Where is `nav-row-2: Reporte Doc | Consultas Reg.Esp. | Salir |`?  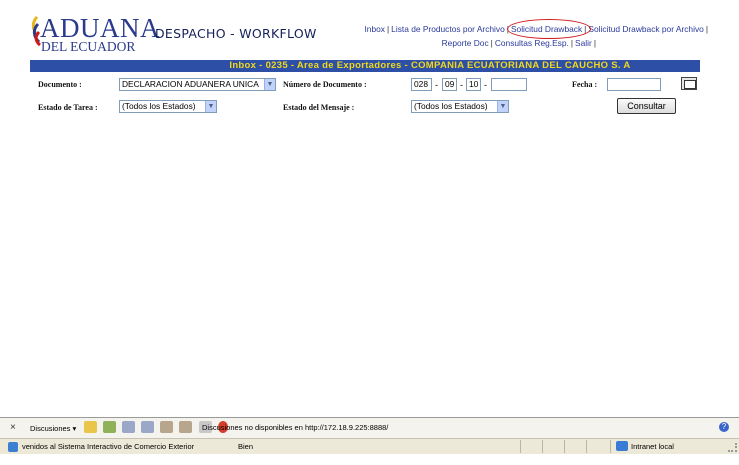 nav-row-2: Reporte Doc | Consultas Reg.Esp. | Salir | is located at coordinates (503, 43).